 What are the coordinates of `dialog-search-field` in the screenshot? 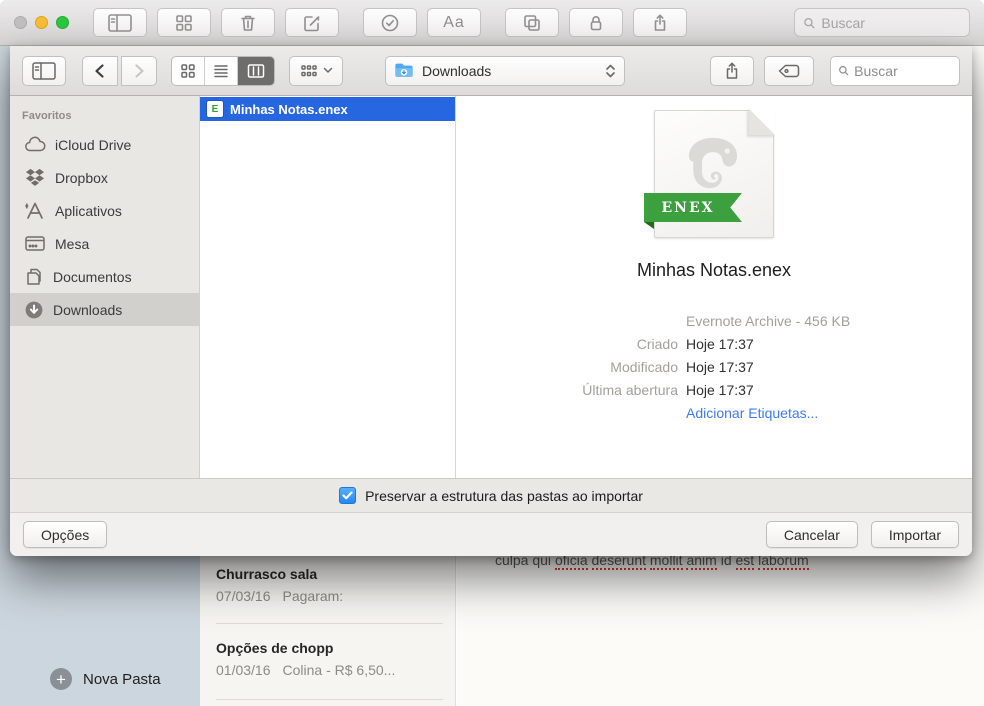 It's located at (895, 70).